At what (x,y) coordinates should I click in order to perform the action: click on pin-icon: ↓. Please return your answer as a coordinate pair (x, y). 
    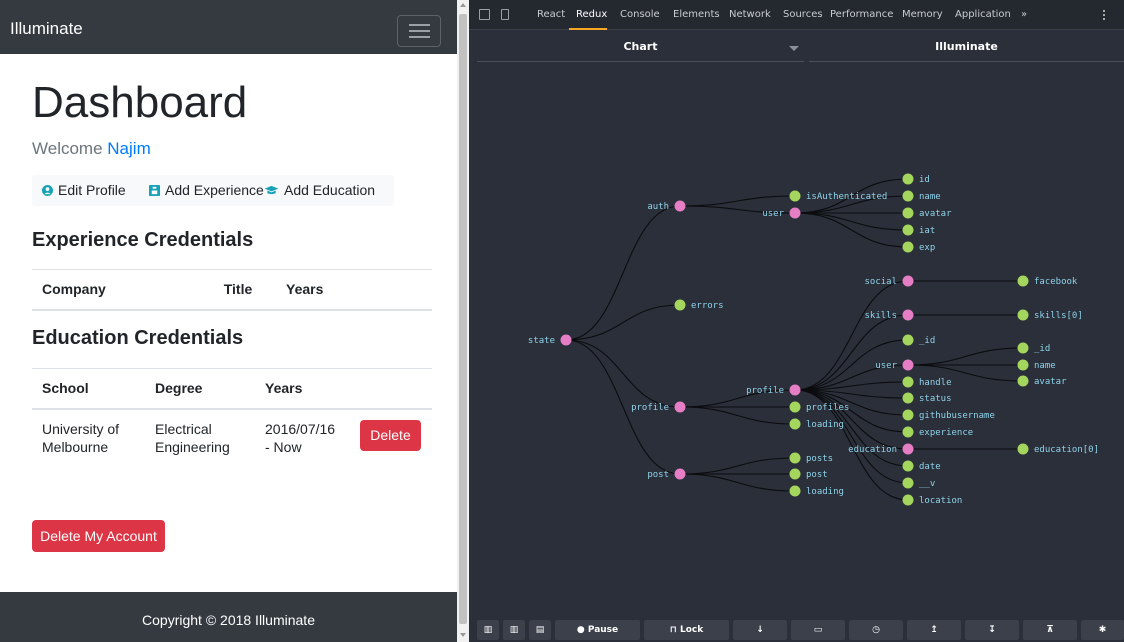
    Looking at the image, I should click on (760, 630).